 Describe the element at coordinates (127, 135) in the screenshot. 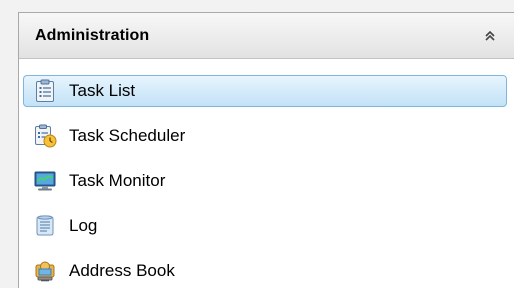

I see `nav-item-label: Task Scheduler` at that location.